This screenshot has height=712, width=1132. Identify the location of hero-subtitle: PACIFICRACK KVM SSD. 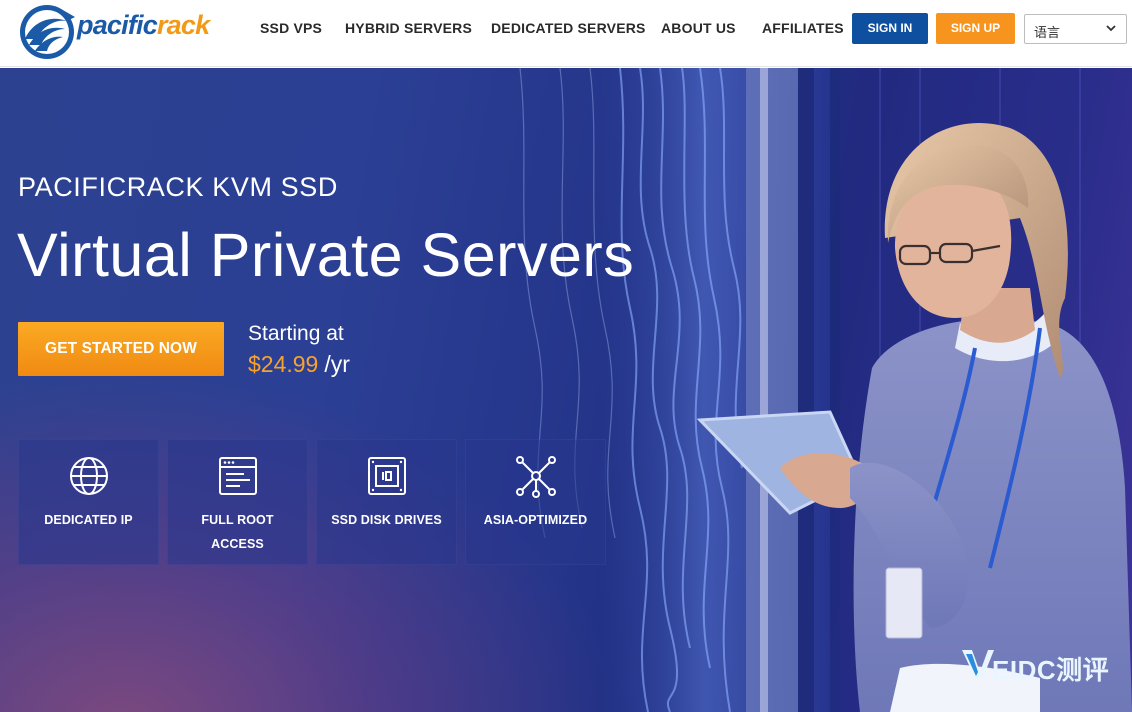
(178, 187).